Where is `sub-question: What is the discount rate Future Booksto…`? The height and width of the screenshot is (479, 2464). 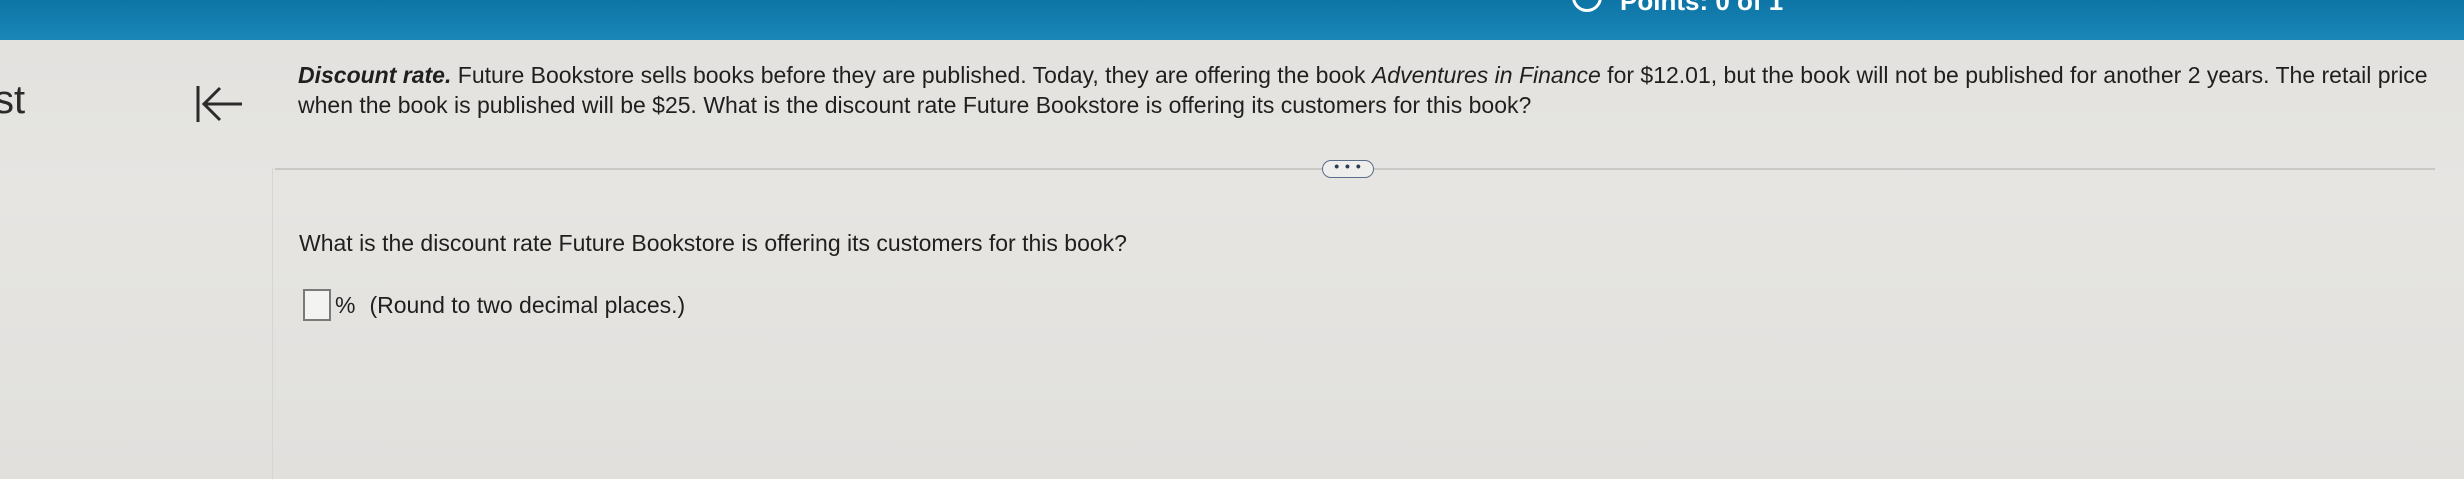
sub-question: What is the discount rate Future Booksto… is located at coordinates (713, 243).